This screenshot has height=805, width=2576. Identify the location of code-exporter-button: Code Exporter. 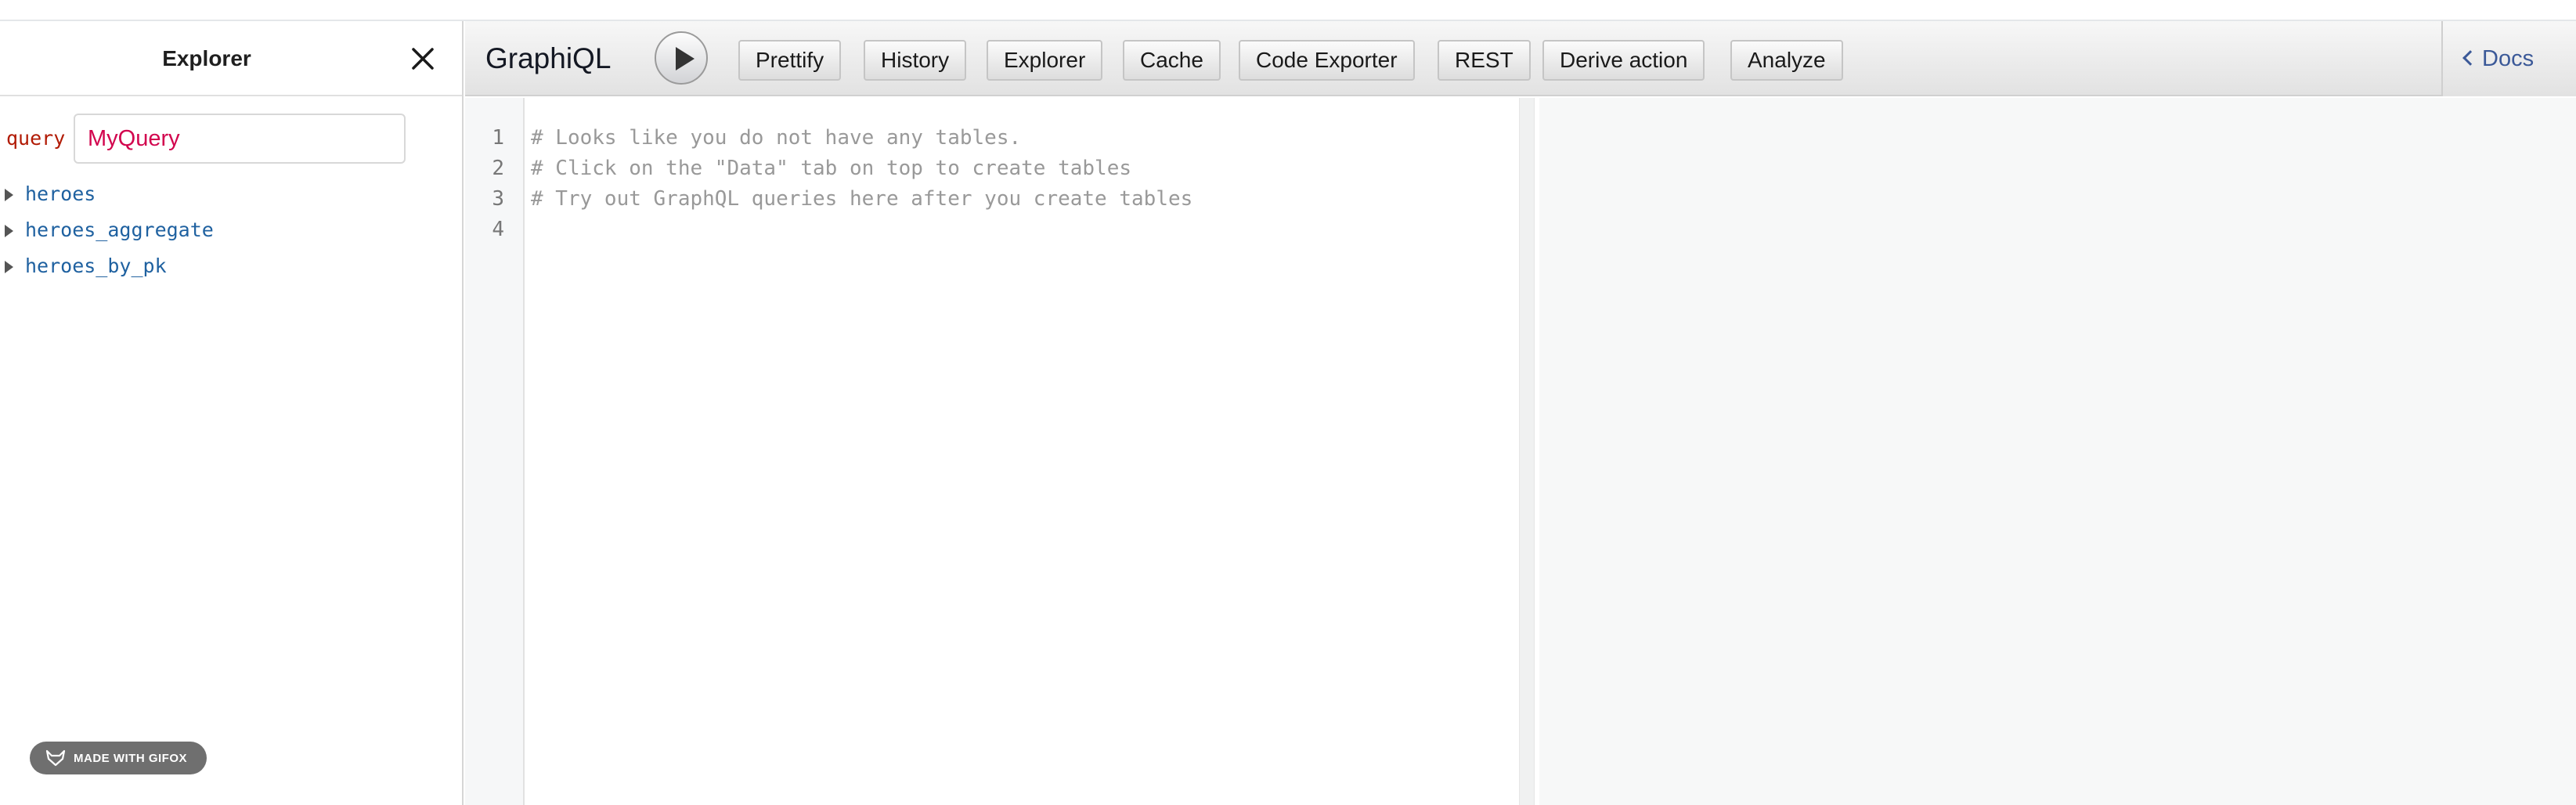
(1327, 60).